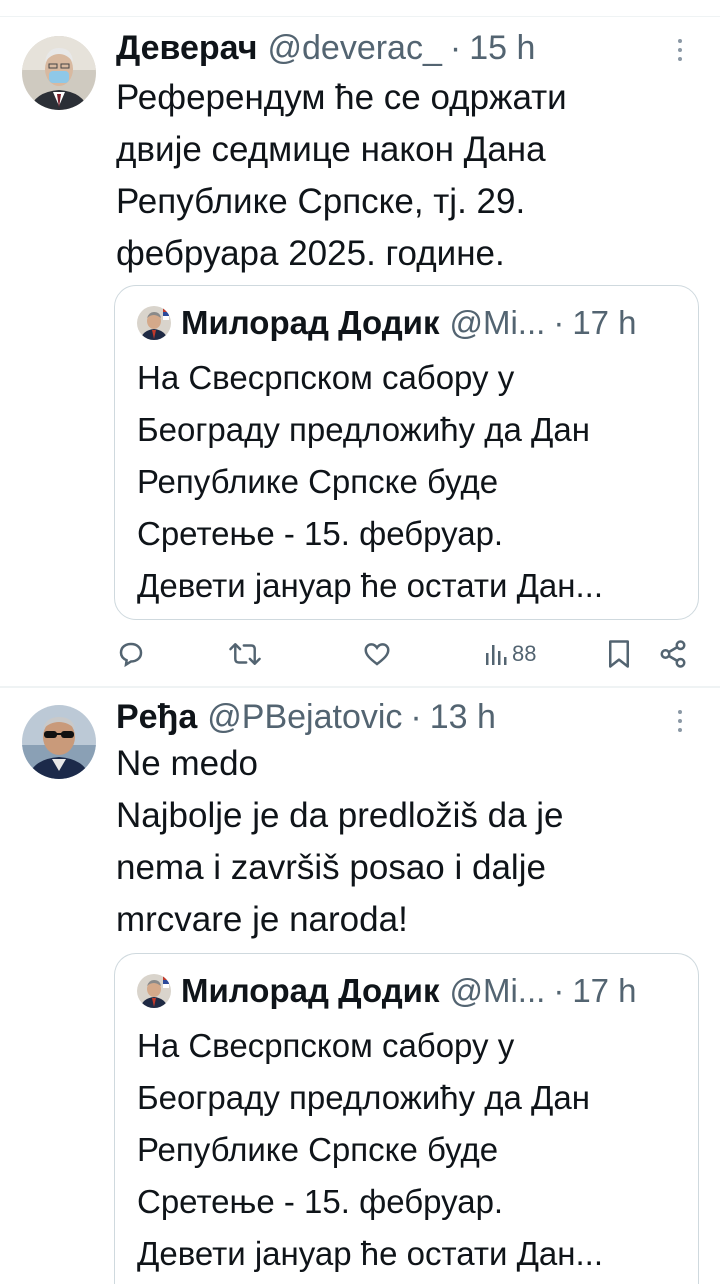 The width and height of the screenshot is (720, 1287). Describe the element at coordinates (59, 742) in the screenshot. I see `avatar-pbejatovic` at that location.